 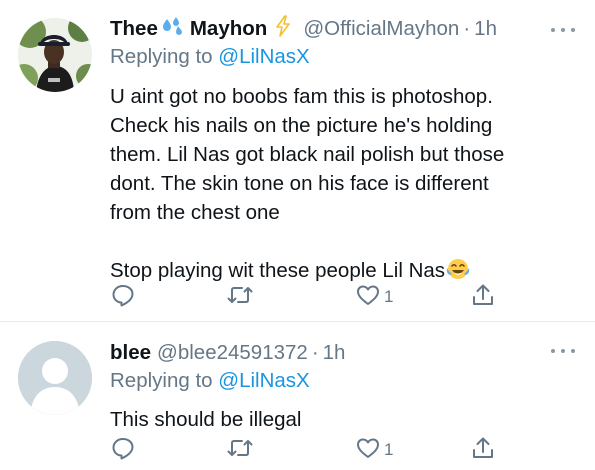 I want to click on default-avatar-icon, so click(x=55, y=378).